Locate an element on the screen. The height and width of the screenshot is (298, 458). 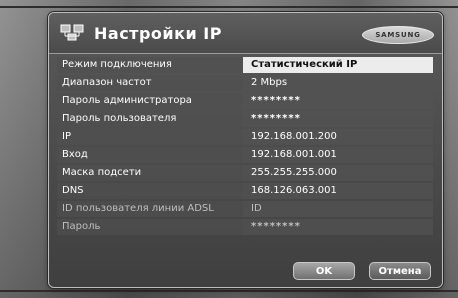
setting-label: IP is located at coordinates (150, 137).